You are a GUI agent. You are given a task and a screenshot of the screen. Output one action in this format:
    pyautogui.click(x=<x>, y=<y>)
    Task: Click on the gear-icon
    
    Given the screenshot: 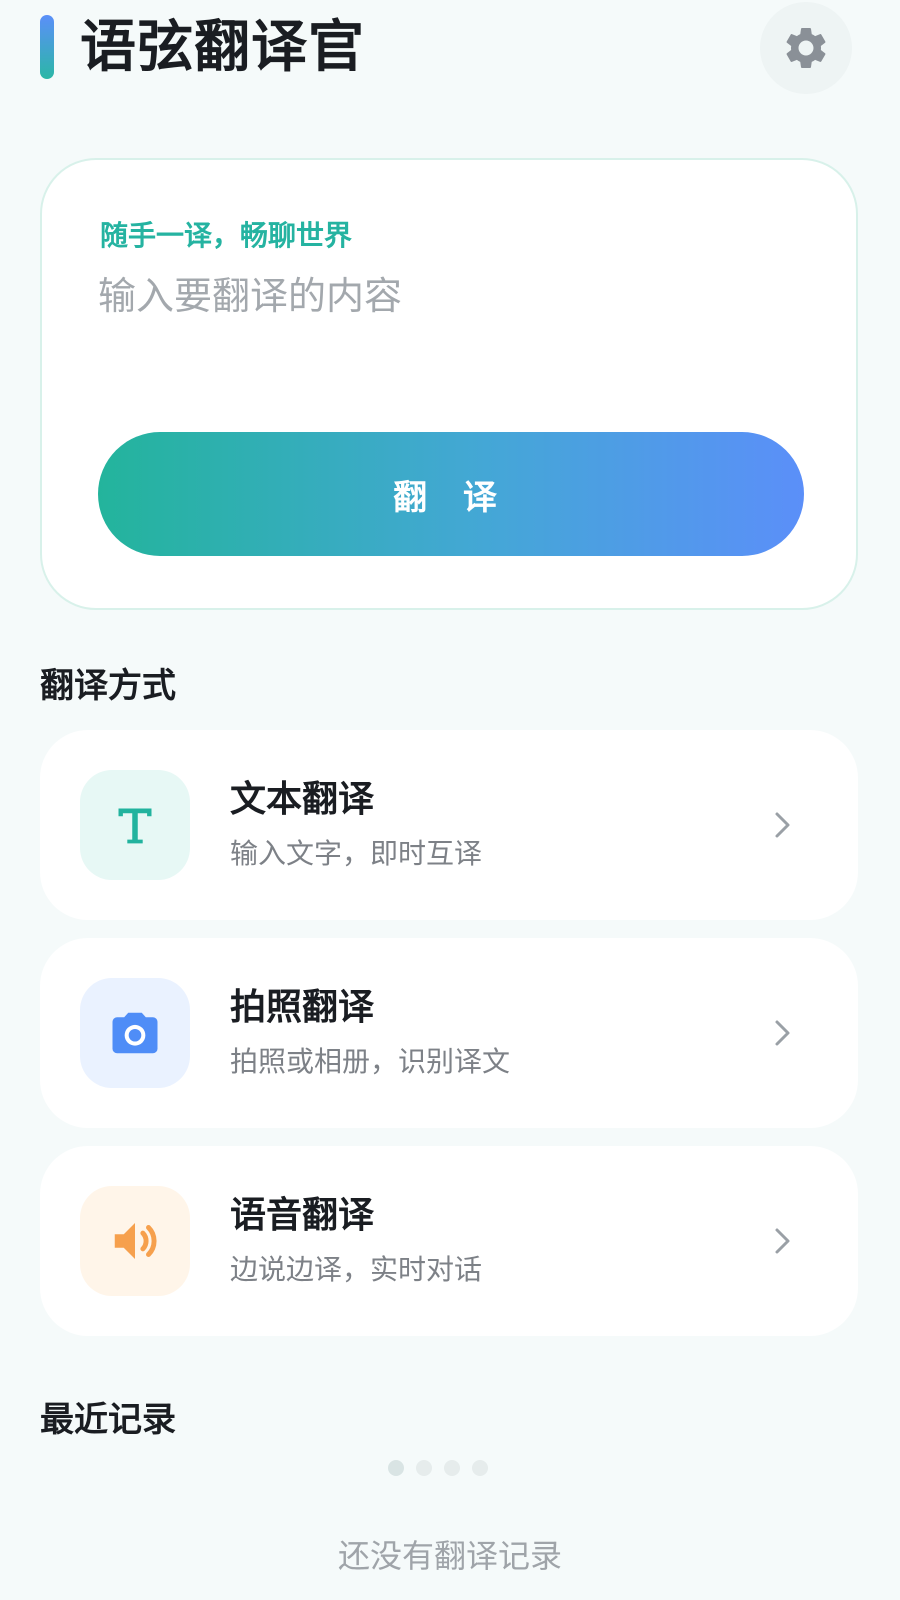 What is the action you would take?
    pyautogui.click(x=806, y=47)
    